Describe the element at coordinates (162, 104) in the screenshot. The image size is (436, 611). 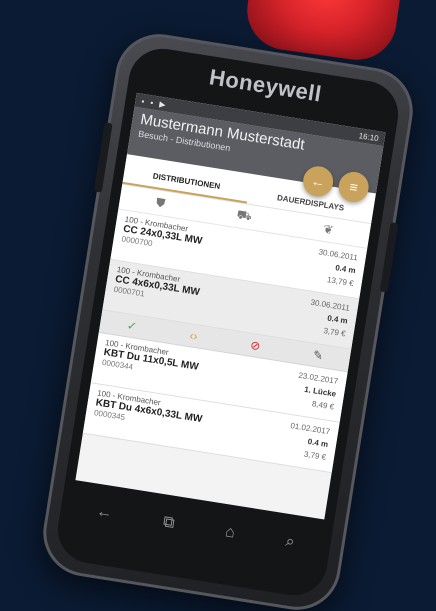
I see `play-icon: ▶` at that location.